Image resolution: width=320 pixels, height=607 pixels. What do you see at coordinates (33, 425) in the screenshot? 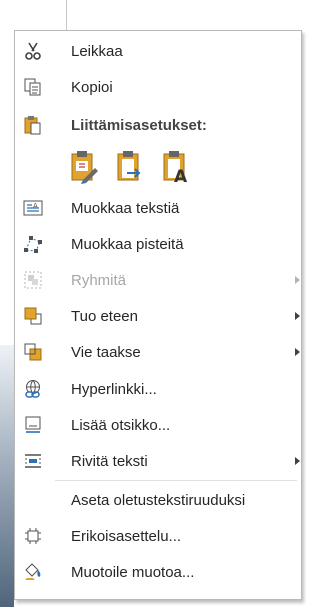
I see `insert-caption-icon` at bounding box center [33, 425].